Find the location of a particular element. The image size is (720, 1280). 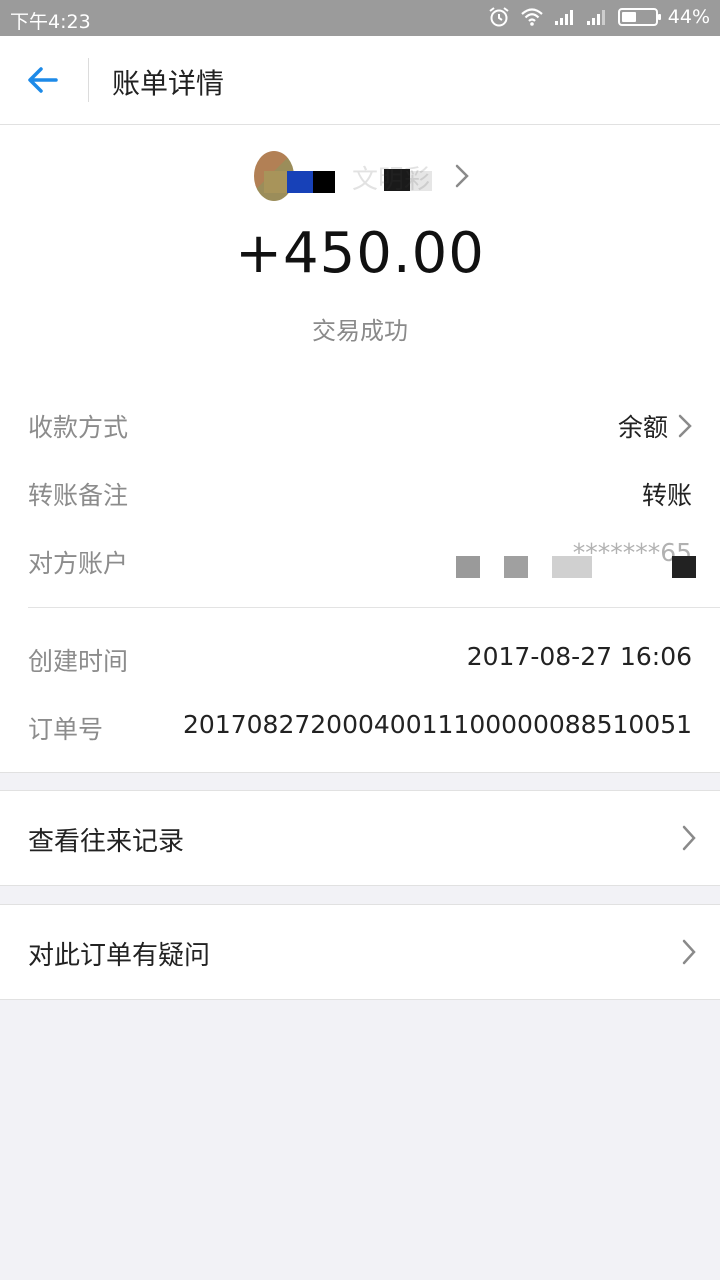

back-button is located at coordinates (43, 80).